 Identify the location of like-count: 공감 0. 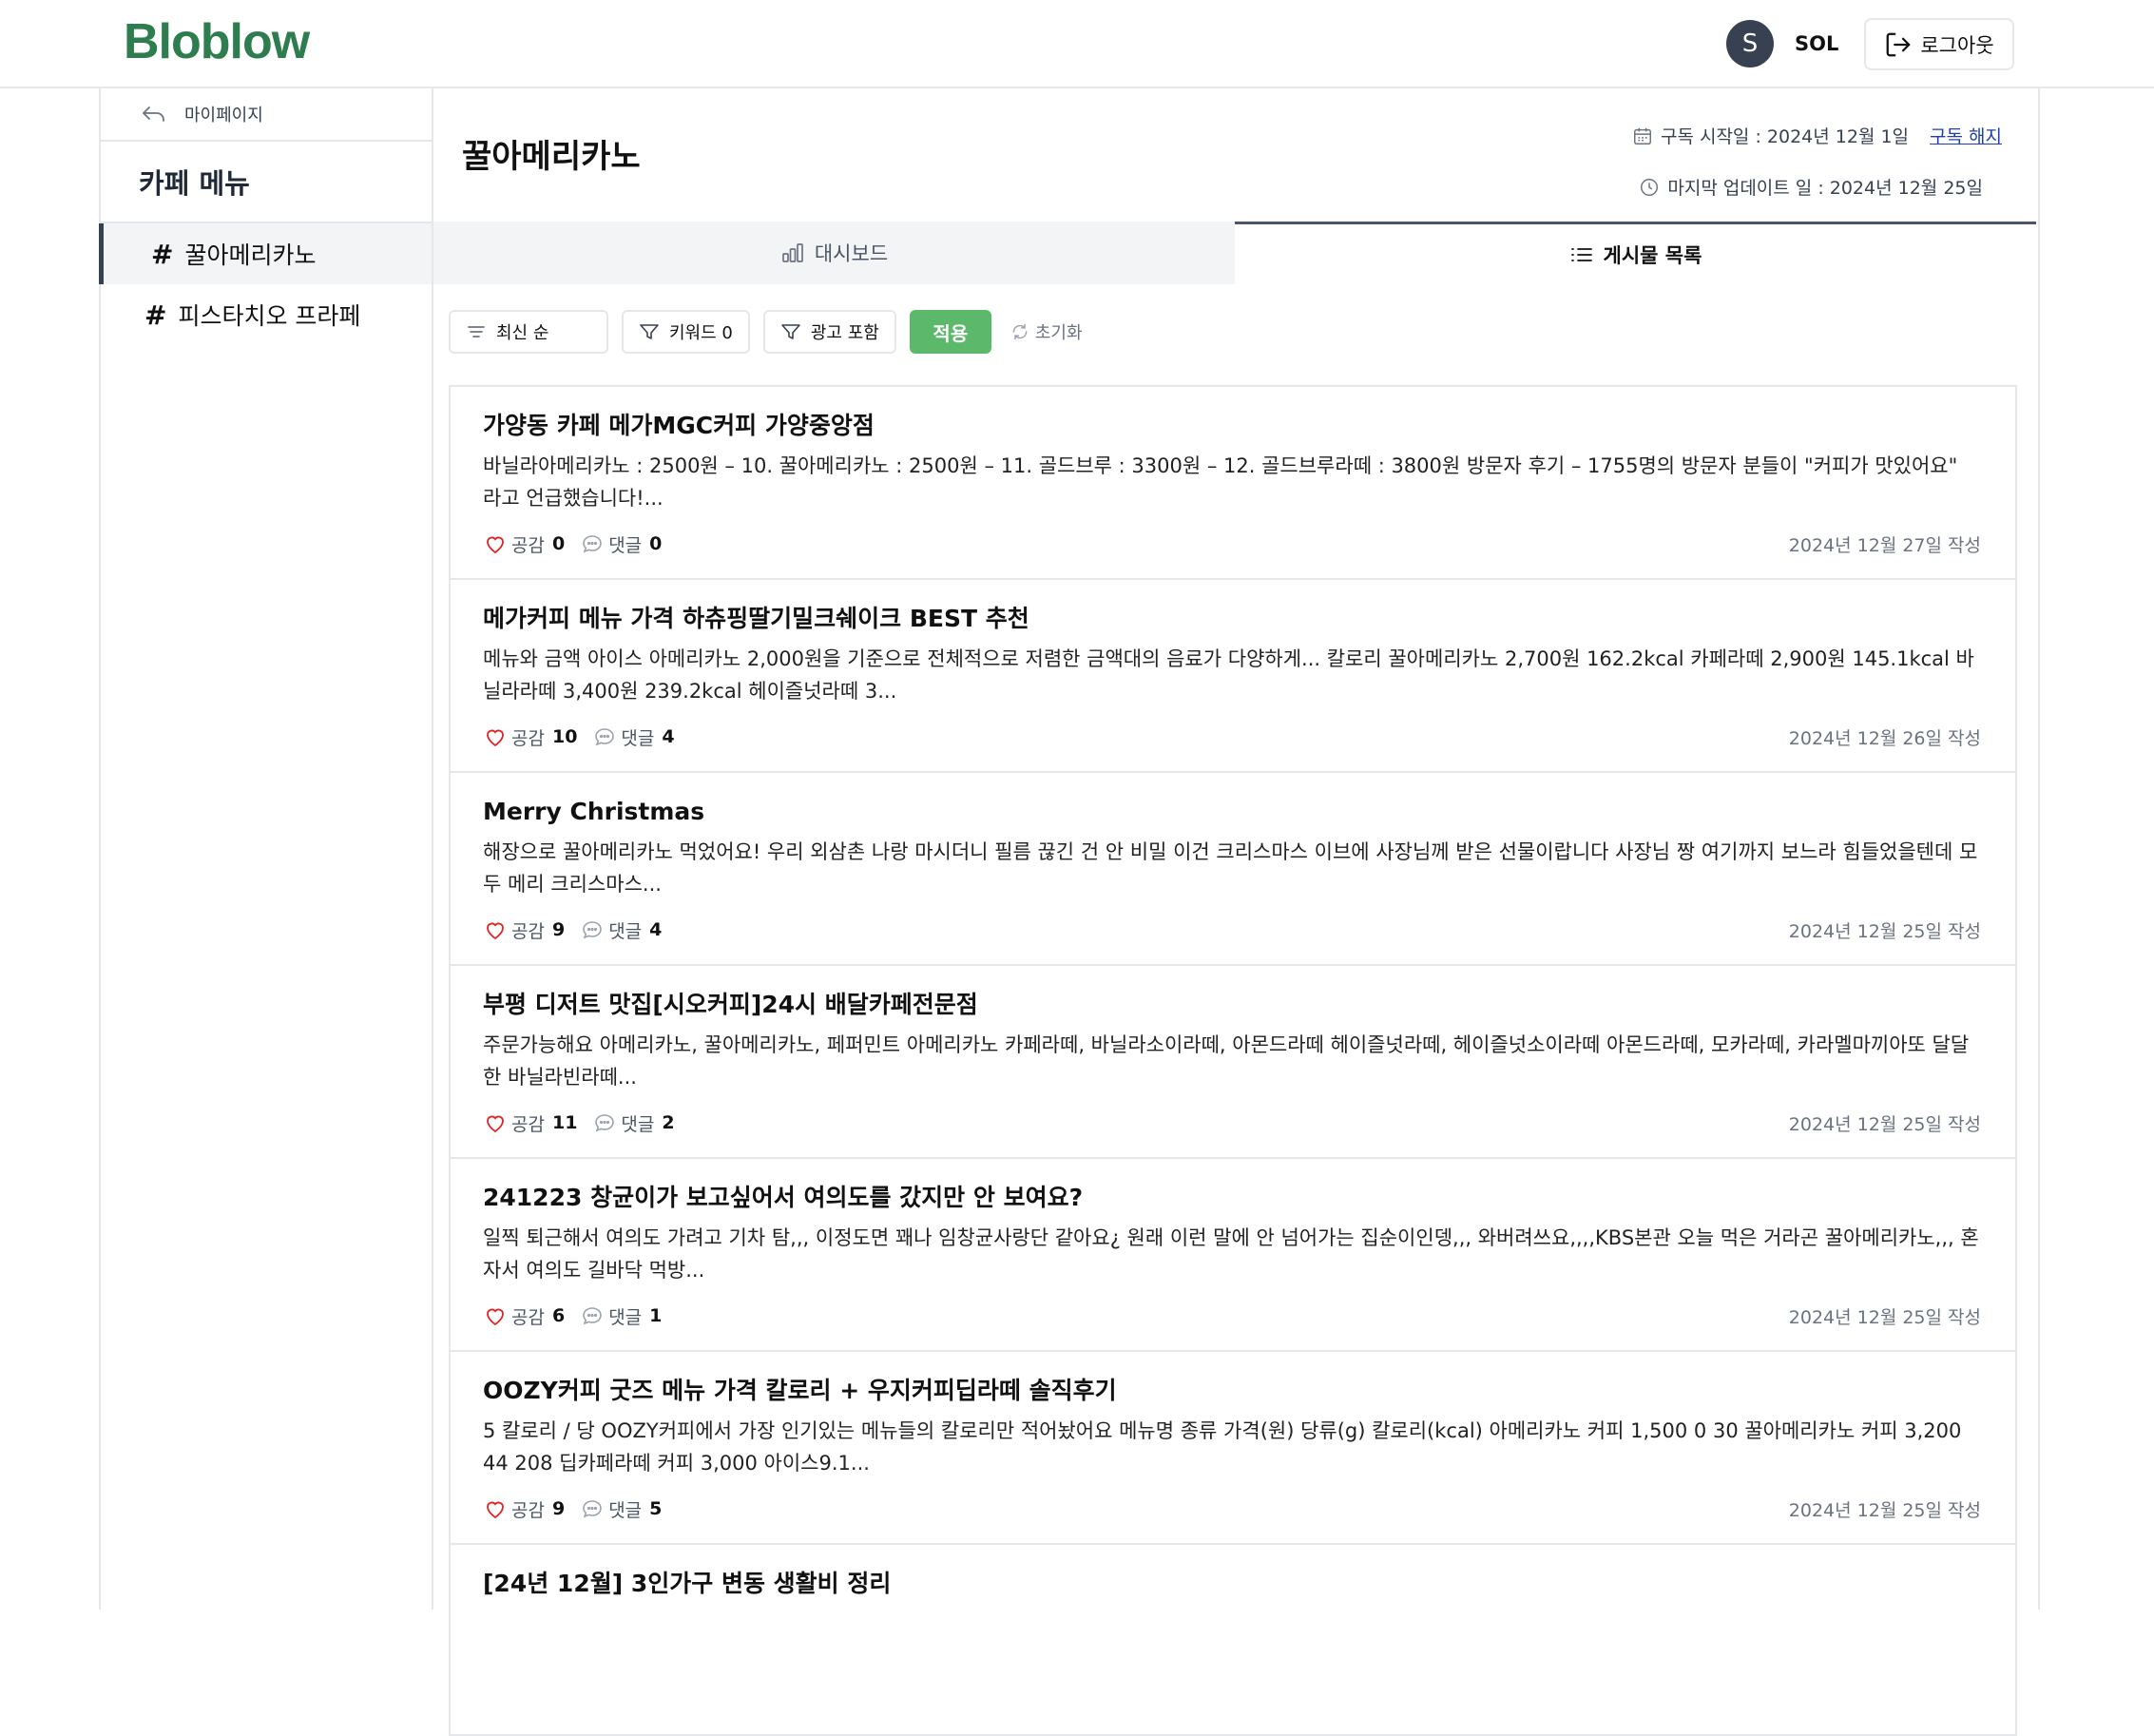
(524, 544).